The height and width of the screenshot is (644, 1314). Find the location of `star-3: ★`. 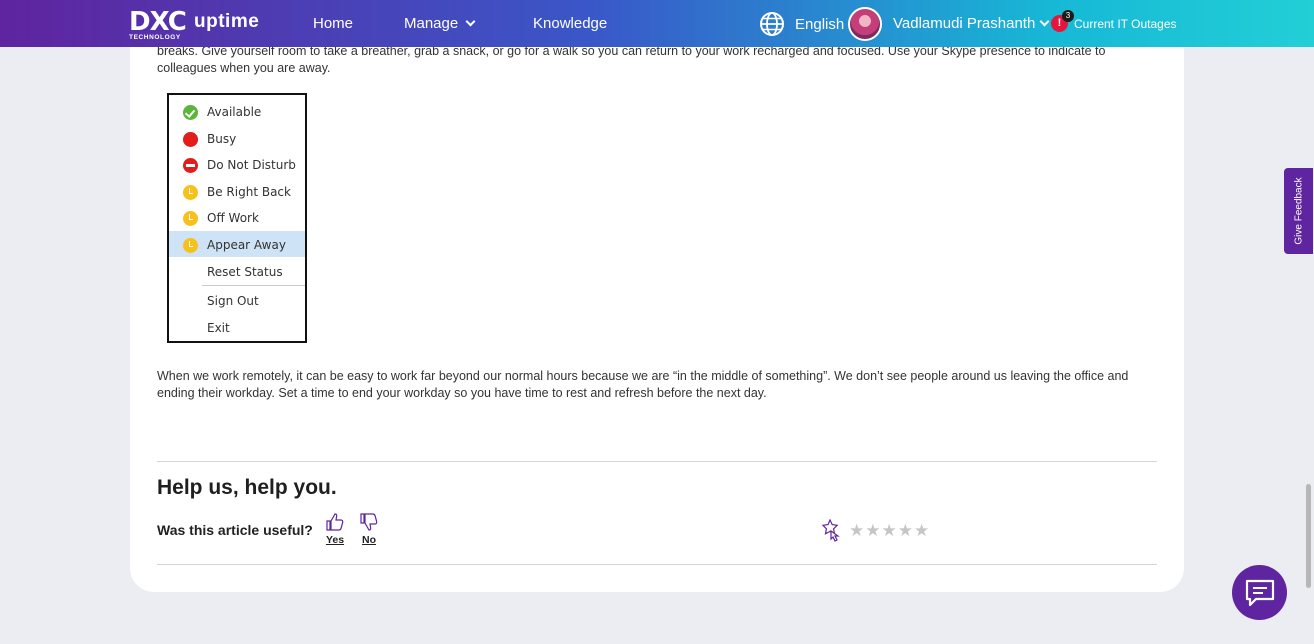

star-3: ★ is located at coordinates (889, 530).